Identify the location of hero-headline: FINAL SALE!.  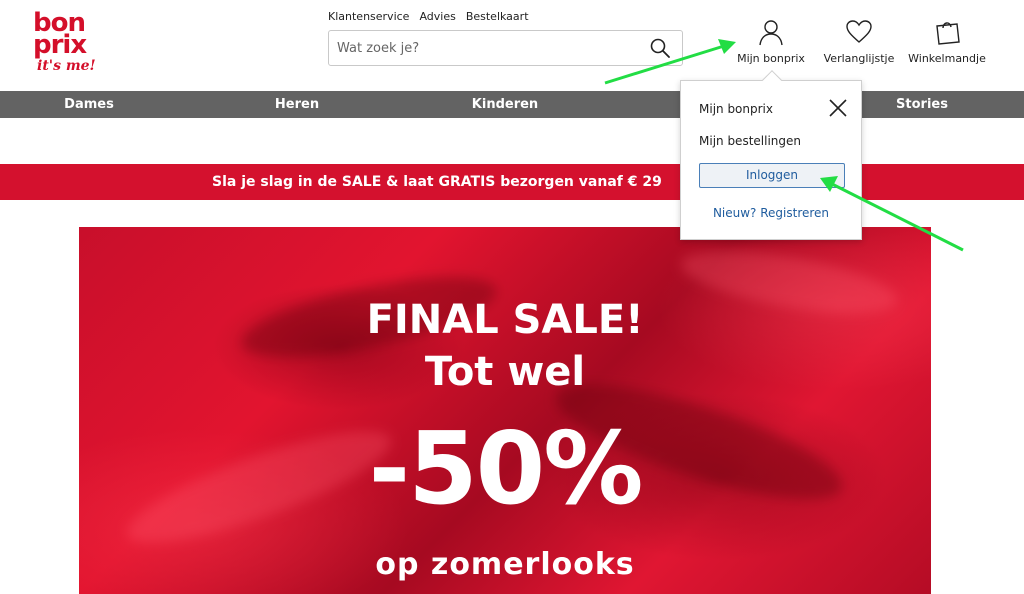
(505, 320).